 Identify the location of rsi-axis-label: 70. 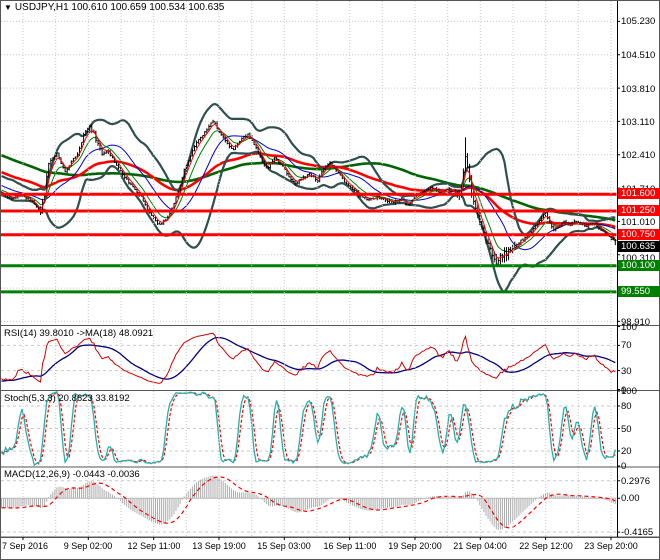
(626, 346).